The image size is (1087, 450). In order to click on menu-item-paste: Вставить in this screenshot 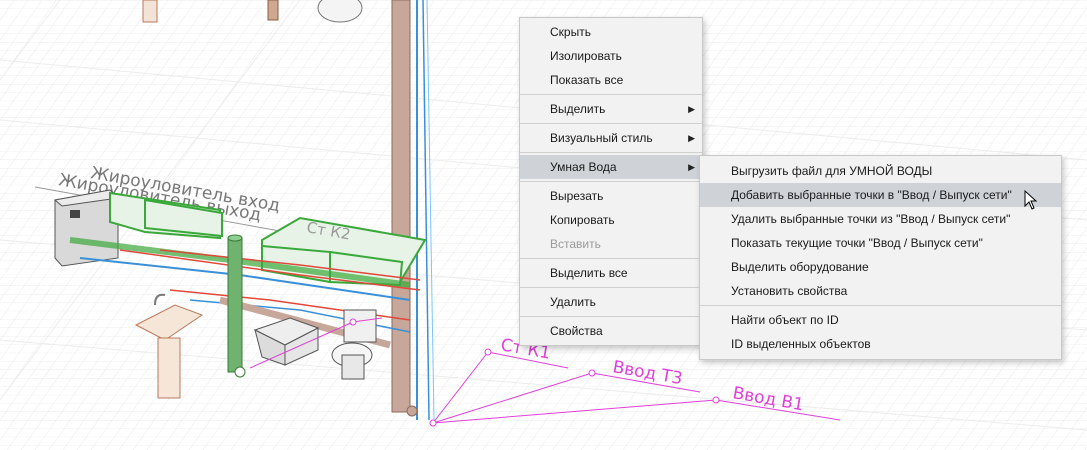, I will do `click(611, 244)`.